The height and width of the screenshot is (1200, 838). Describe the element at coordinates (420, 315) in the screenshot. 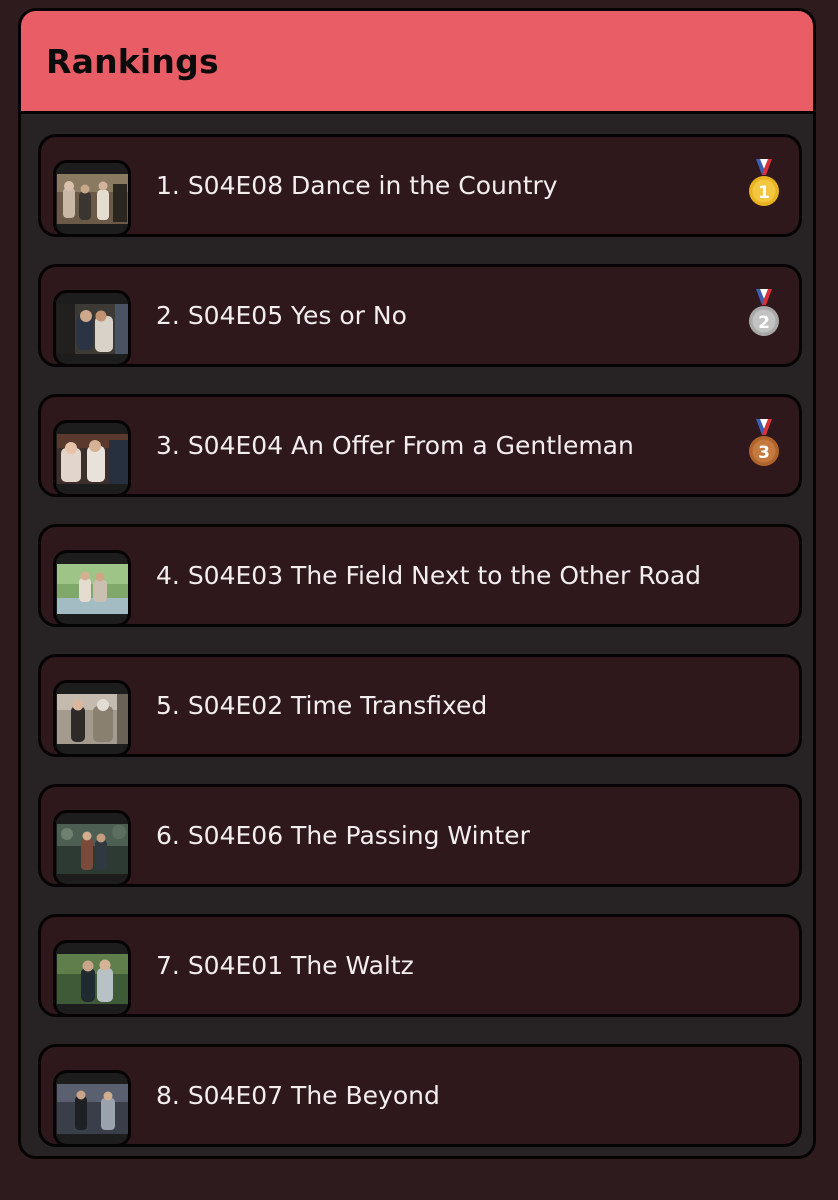

I see `ranking-row-2: 2. S04E05 Yes or No 2` at that location.